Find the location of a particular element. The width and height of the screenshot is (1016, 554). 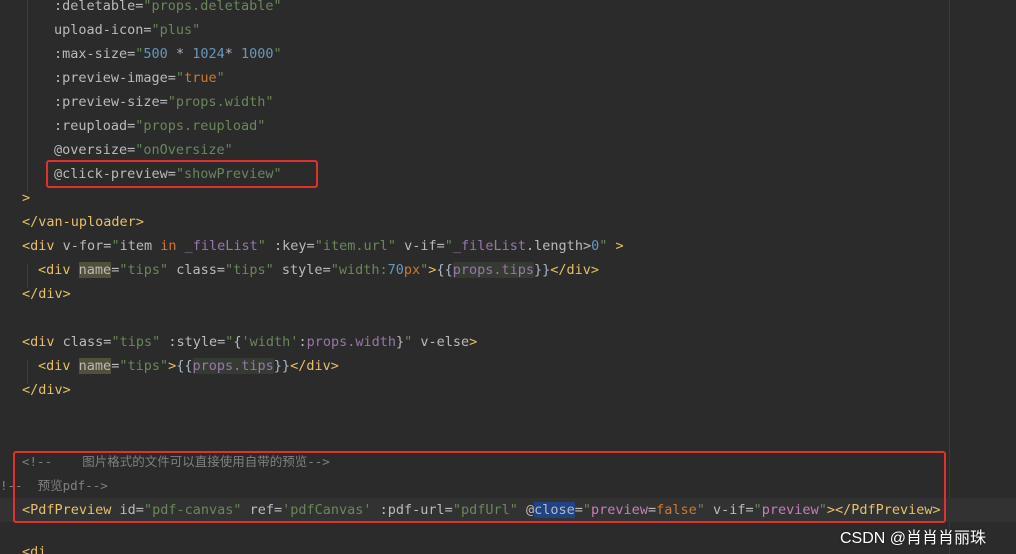

tag-name: PdfPreview is located at coordinates (892, 510).